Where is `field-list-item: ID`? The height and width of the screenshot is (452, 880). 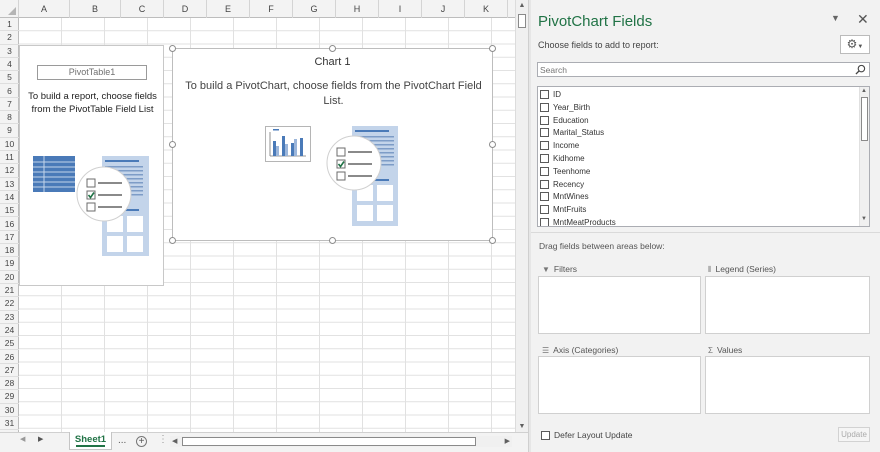 field-list-item: ID is located at coordinates (698, 94).